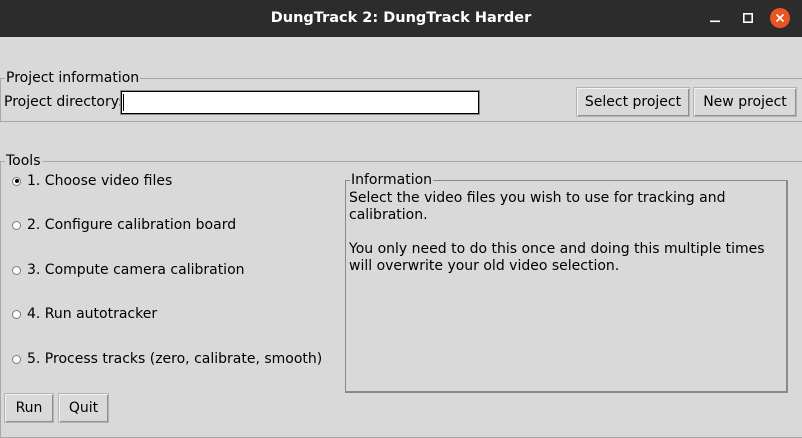 The image size is (802, 438). I want to click on window-title: DungTrack 2: DungTrack Harder, so click(401, 18).